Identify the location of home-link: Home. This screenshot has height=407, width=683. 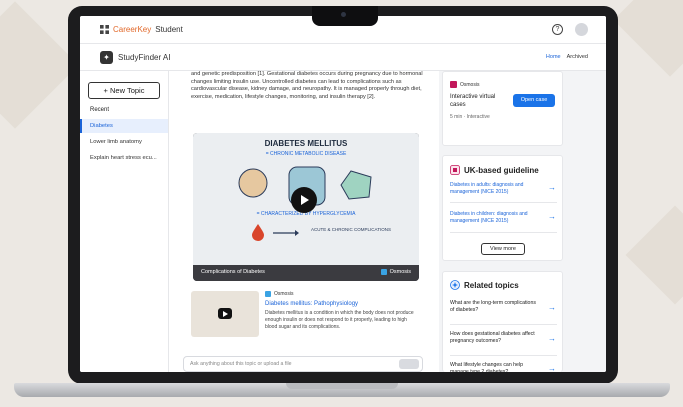
(553, 57).